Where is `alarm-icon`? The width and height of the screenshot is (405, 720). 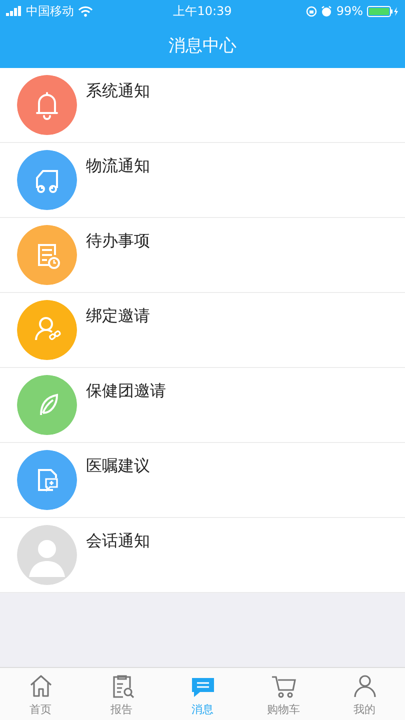 alarm-icon is located at coordinates (326, 11).